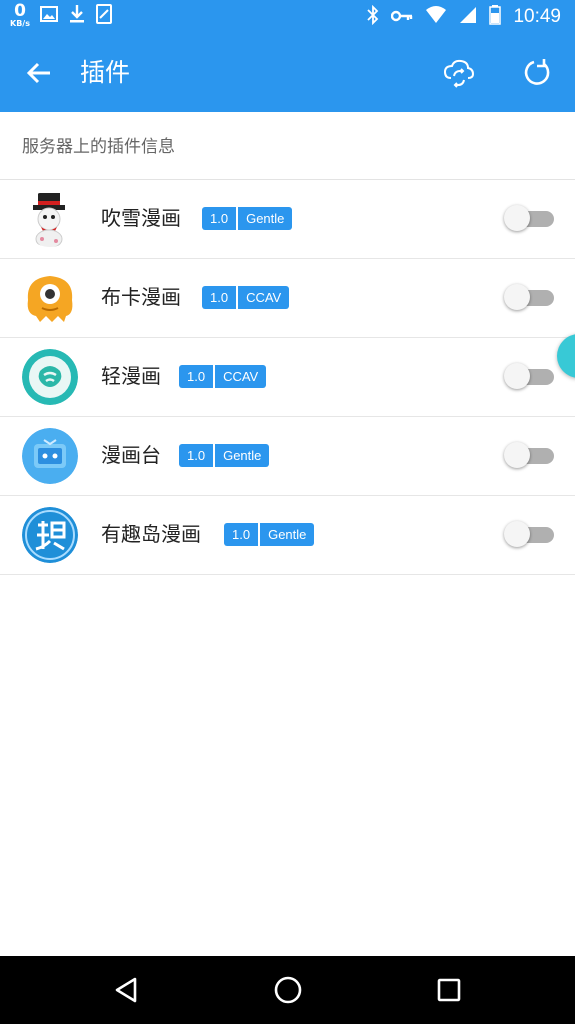  Describe the element at coordinates (50, 298) in the screenshot. I see `orange-monster-avatar` at that location.